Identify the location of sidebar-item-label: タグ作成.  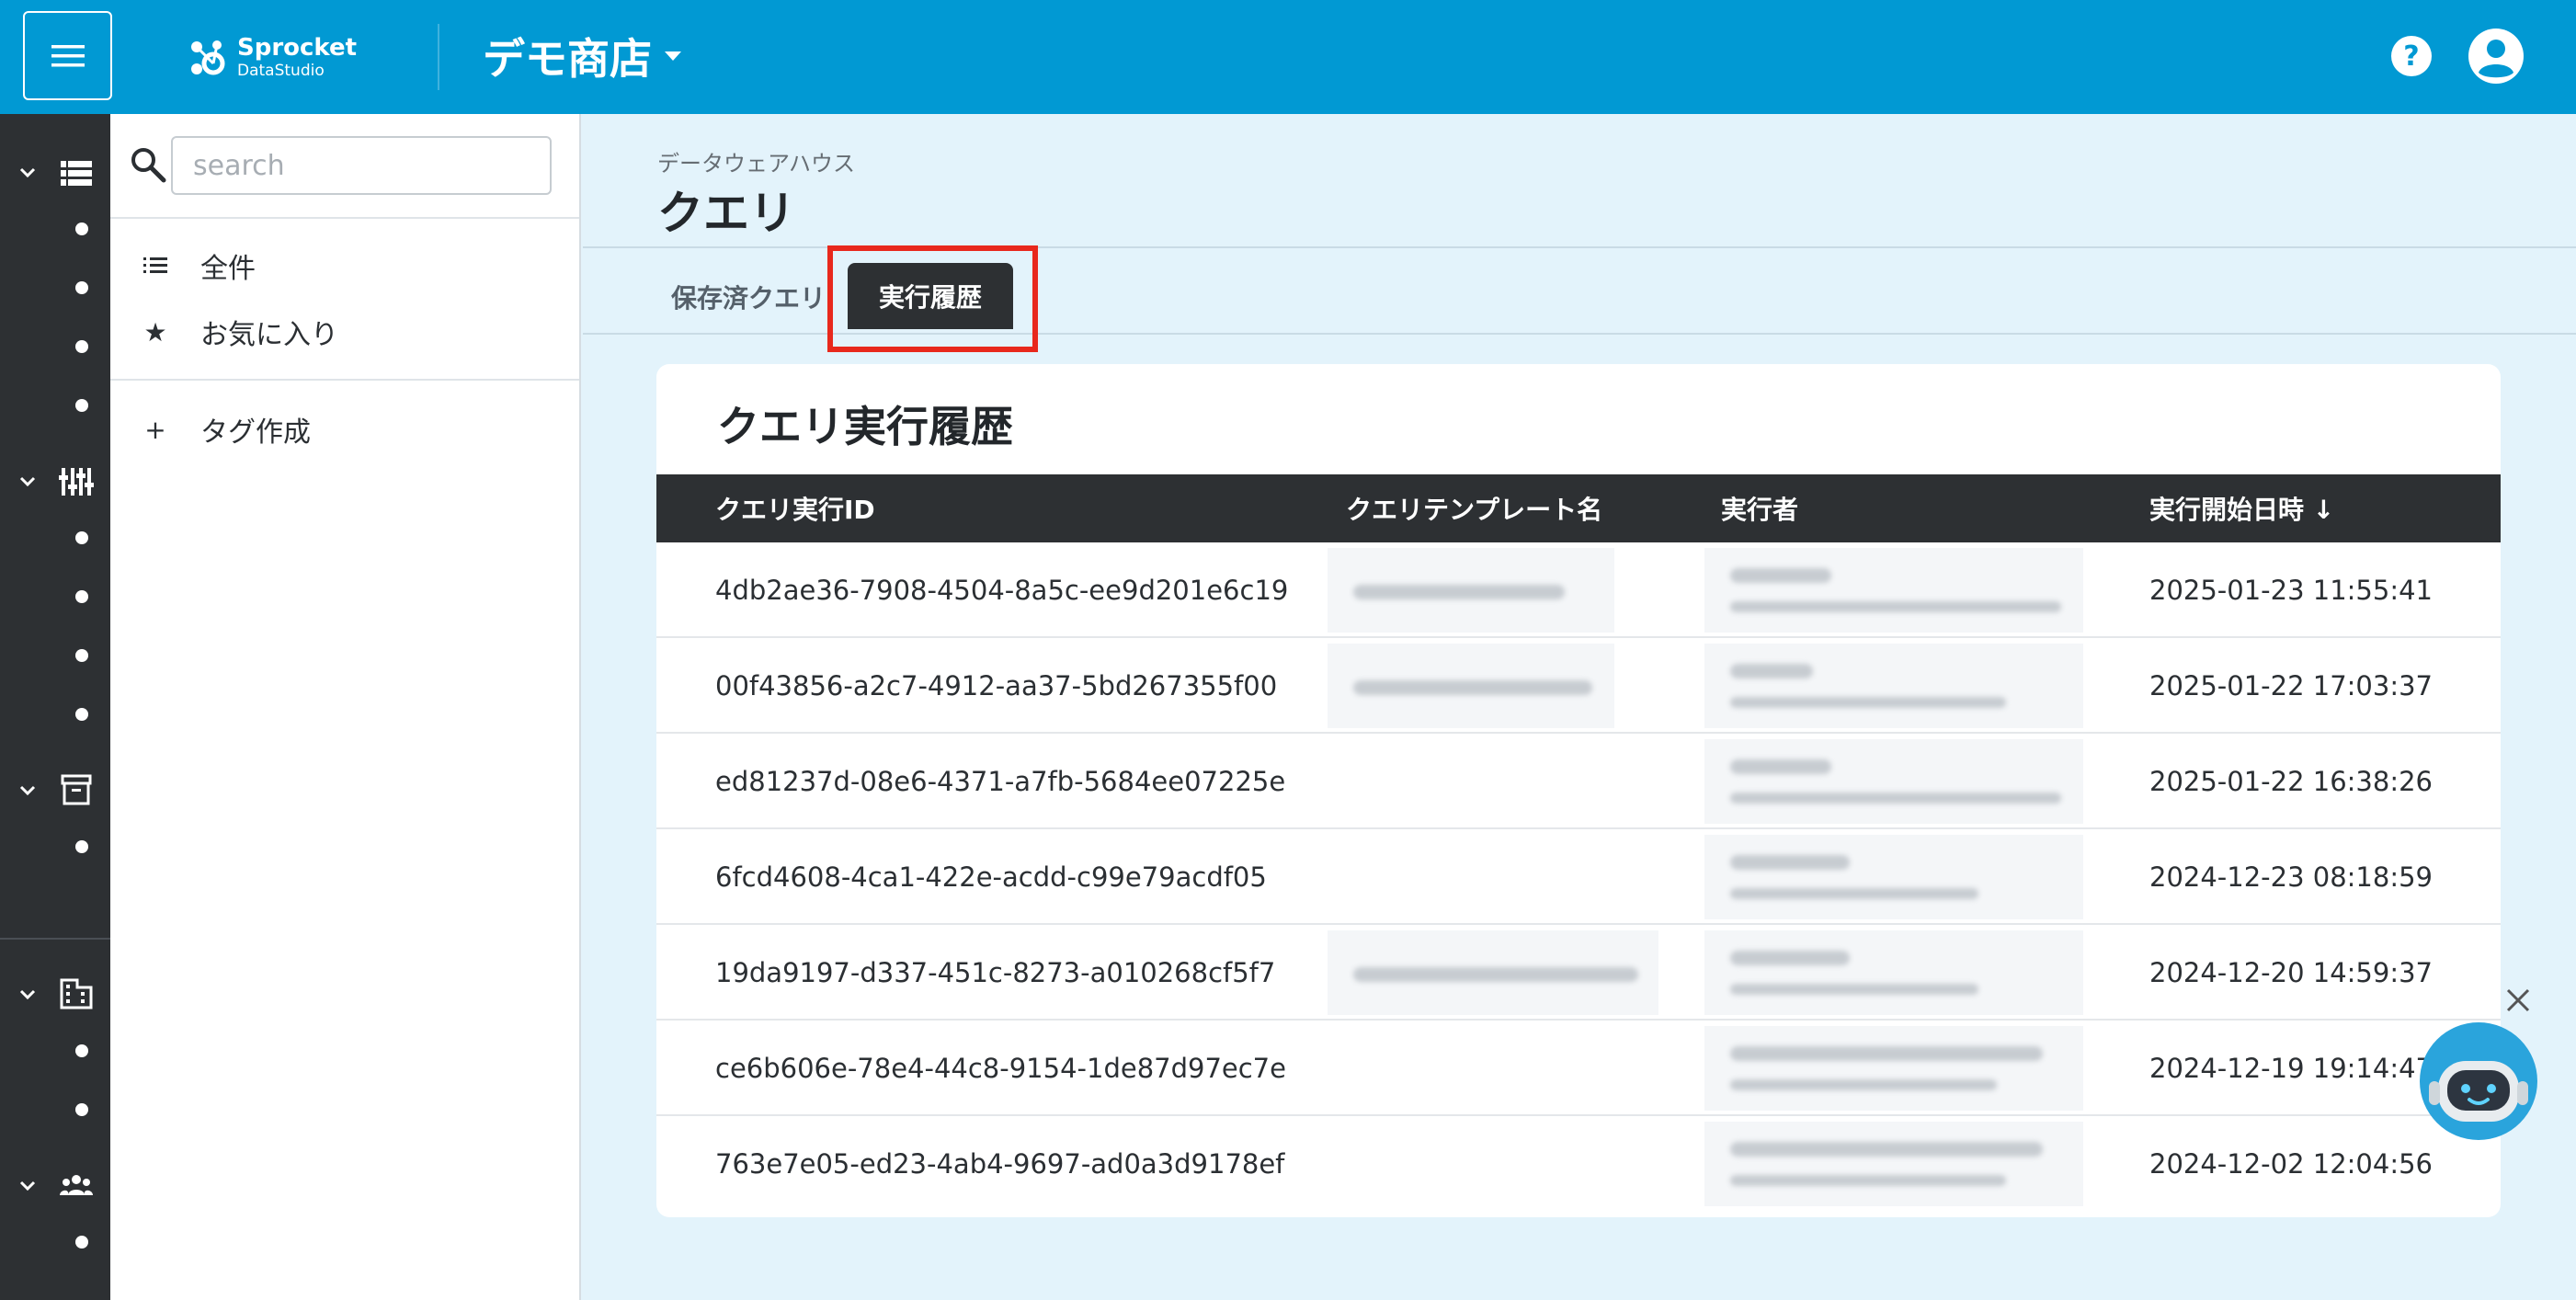
(255, 433).